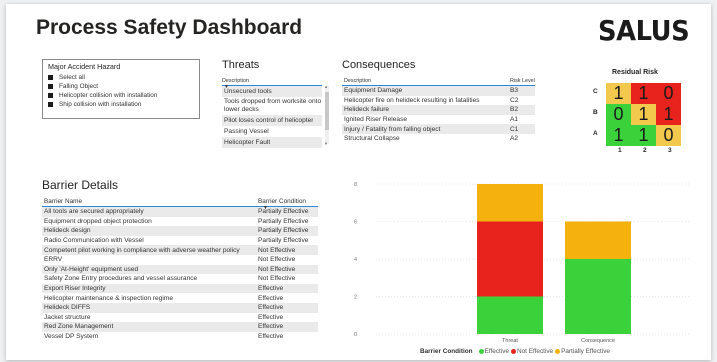  I want to click on x-tick-label: Consequence, so click(598, 341).